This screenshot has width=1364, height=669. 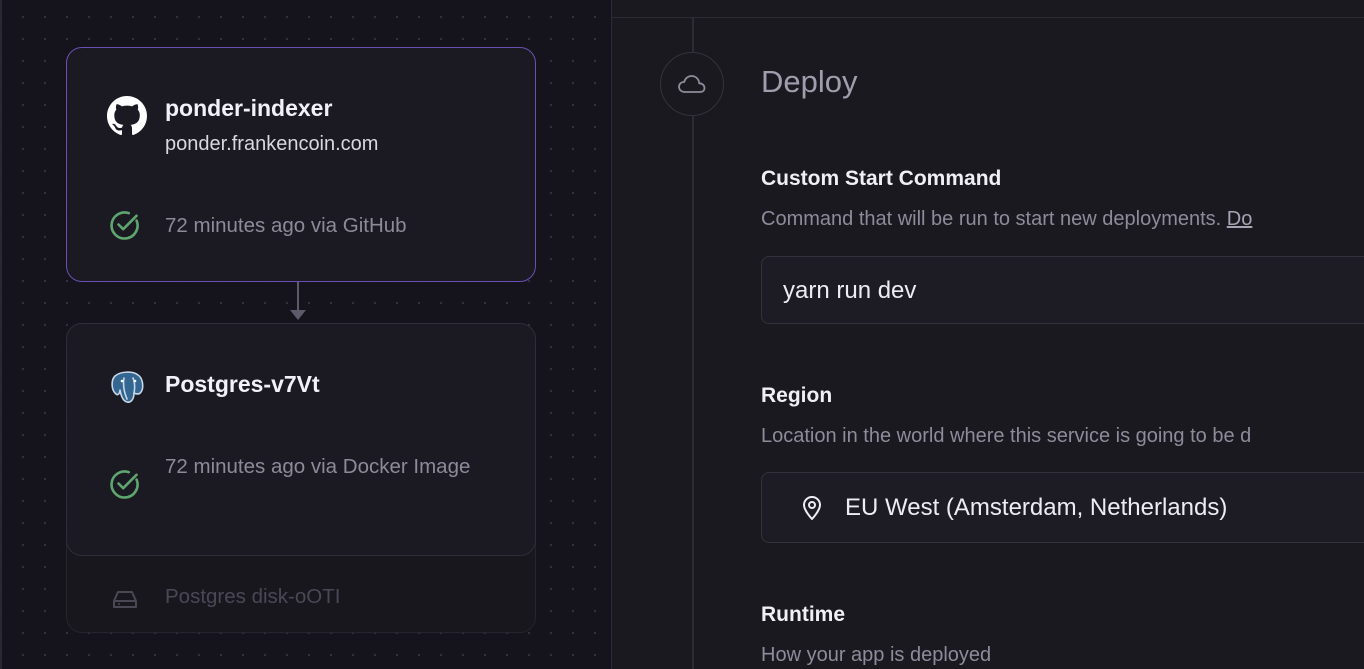 What do you see at coordinates (249, 108) in the screenshot?
I see `service-name: ponder-indexer` at bounding box center [249, 108].